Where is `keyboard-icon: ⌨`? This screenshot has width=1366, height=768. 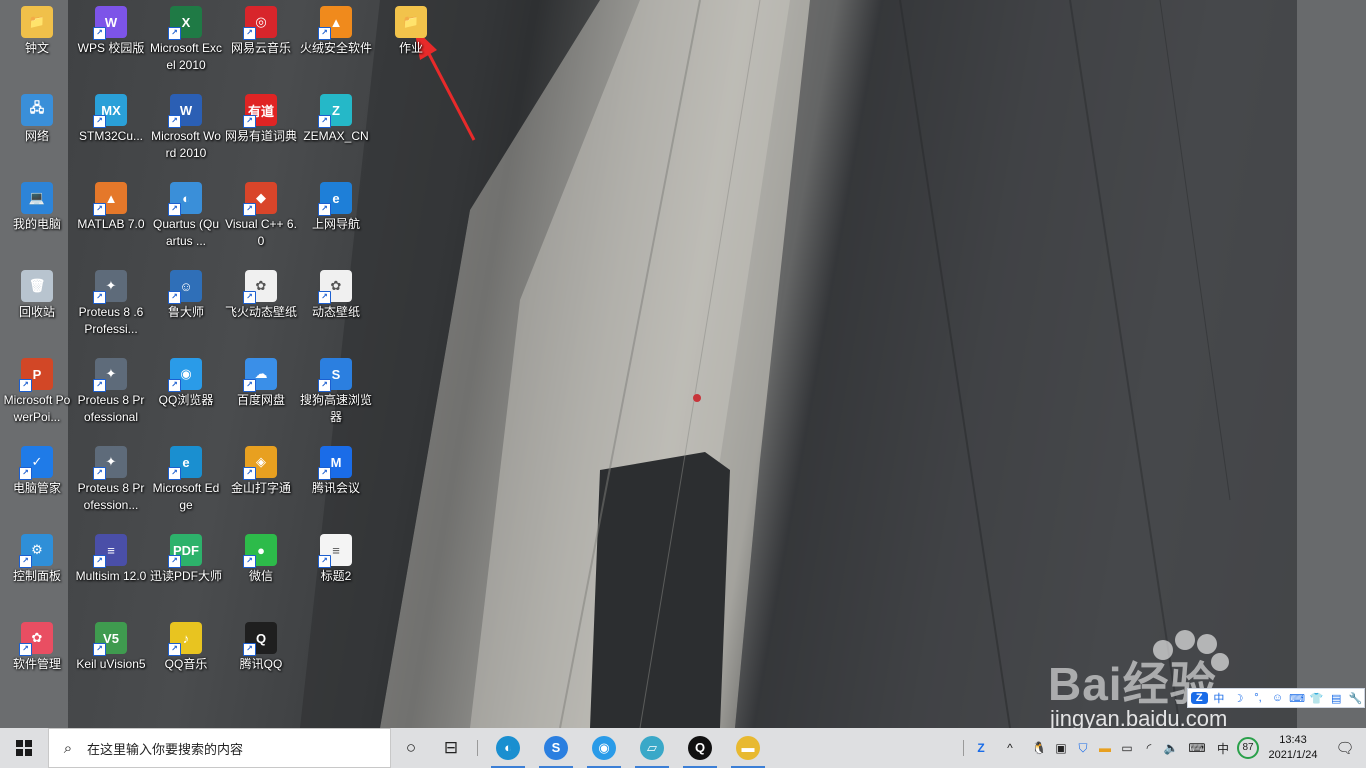
keyboard-icon: ⌨ is located at coordinates (1197, 748).